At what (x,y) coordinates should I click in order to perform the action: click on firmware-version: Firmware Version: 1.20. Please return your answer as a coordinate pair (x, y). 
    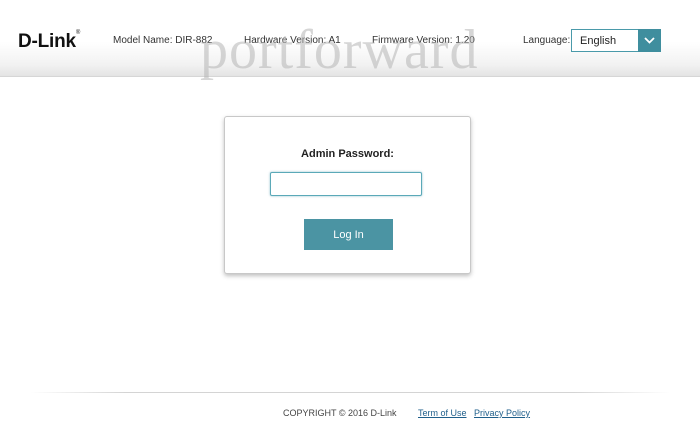
    Looking at the image, I should click on (423, 40).